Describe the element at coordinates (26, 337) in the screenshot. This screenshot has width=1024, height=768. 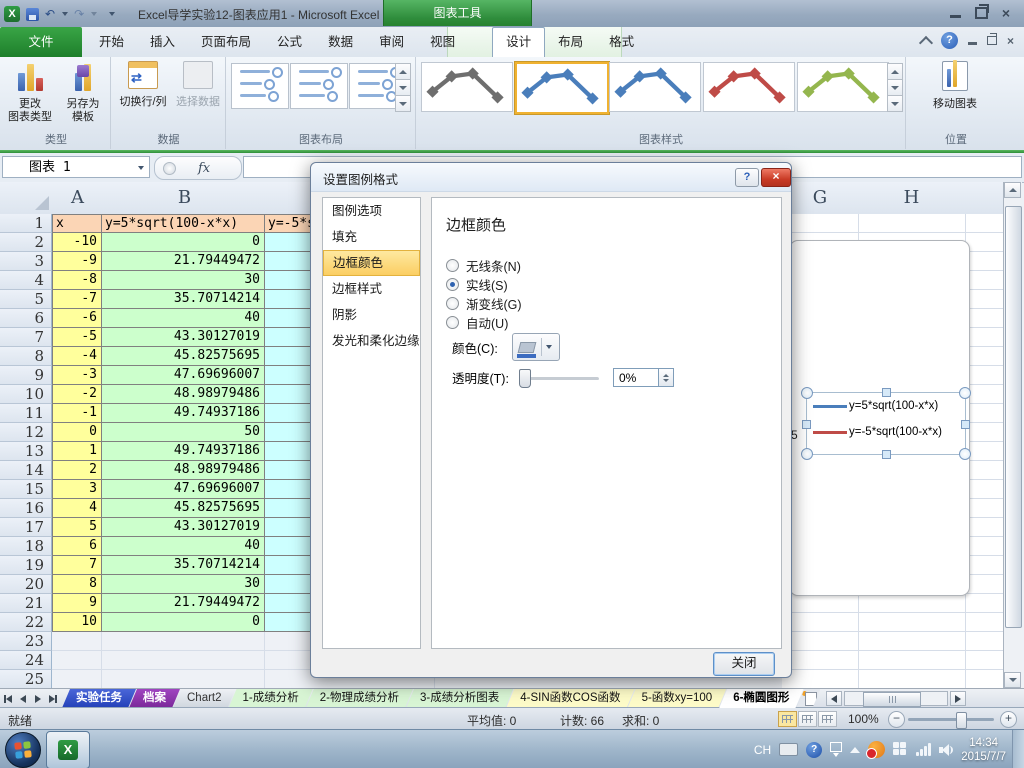
I see `row-header: 7` at that location.